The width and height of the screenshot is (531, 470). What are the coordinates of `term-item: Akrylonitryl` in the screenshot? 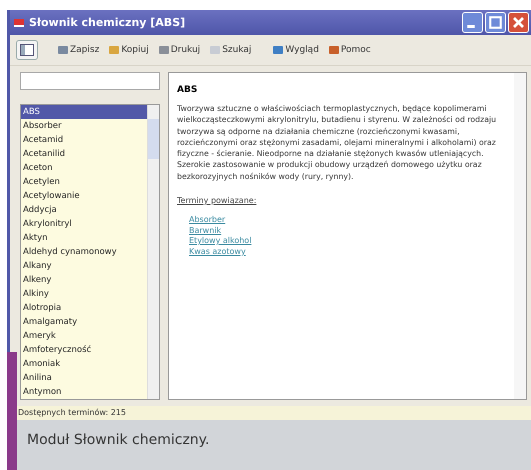 It's located at (84, 224).